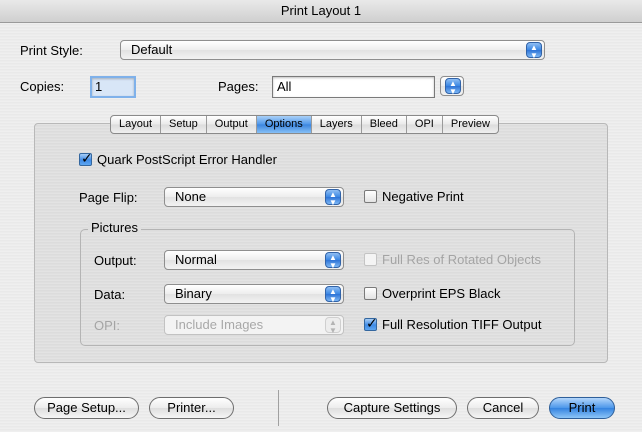 The image size is (642, 432). What do you see at coordinates (392, 408) in the screenshot?
I see `capture-settings-button: Capture Settings` at bounding box center [392, 408].